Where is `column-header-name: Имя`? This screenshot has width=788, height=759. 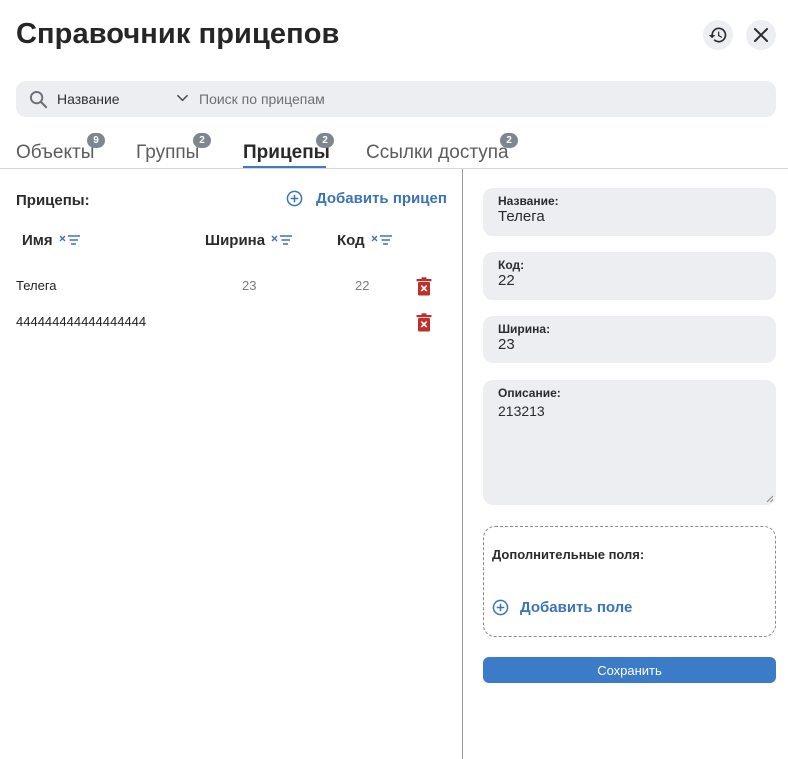
column-header-name: Имя is located at coordinates (51, 240).